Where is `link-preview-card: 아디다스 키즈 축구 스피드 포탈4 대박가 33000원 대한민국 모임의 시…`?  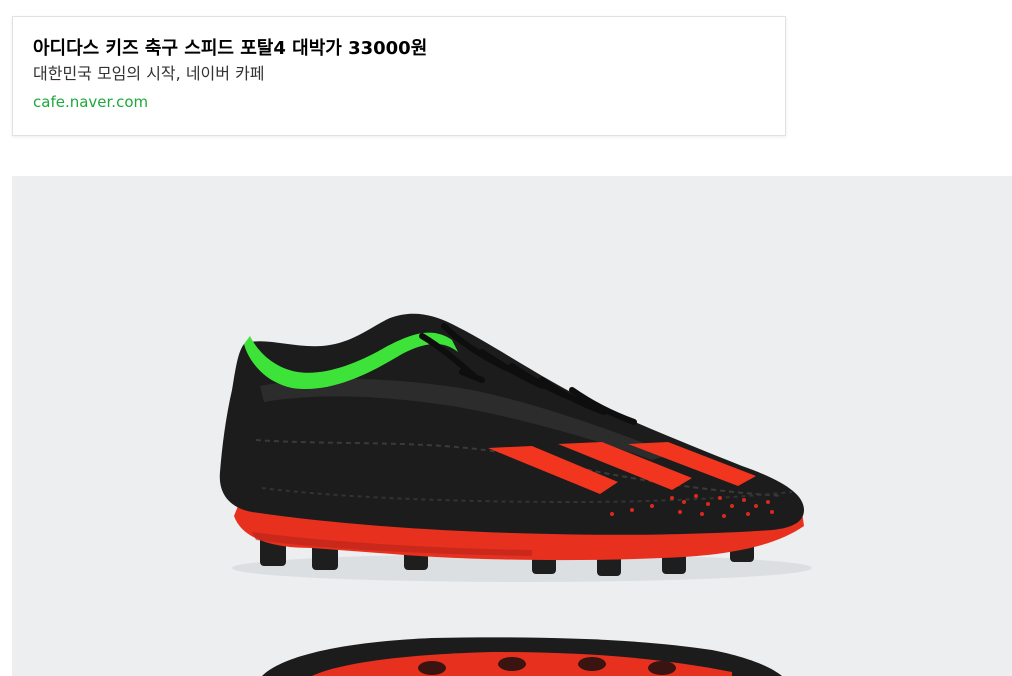 link-preview-card: 아디다스 키즈 축구 스피드 포탈4 대박가 33000원 대한민국 모임의 시… is located at coordinates (399, 76).